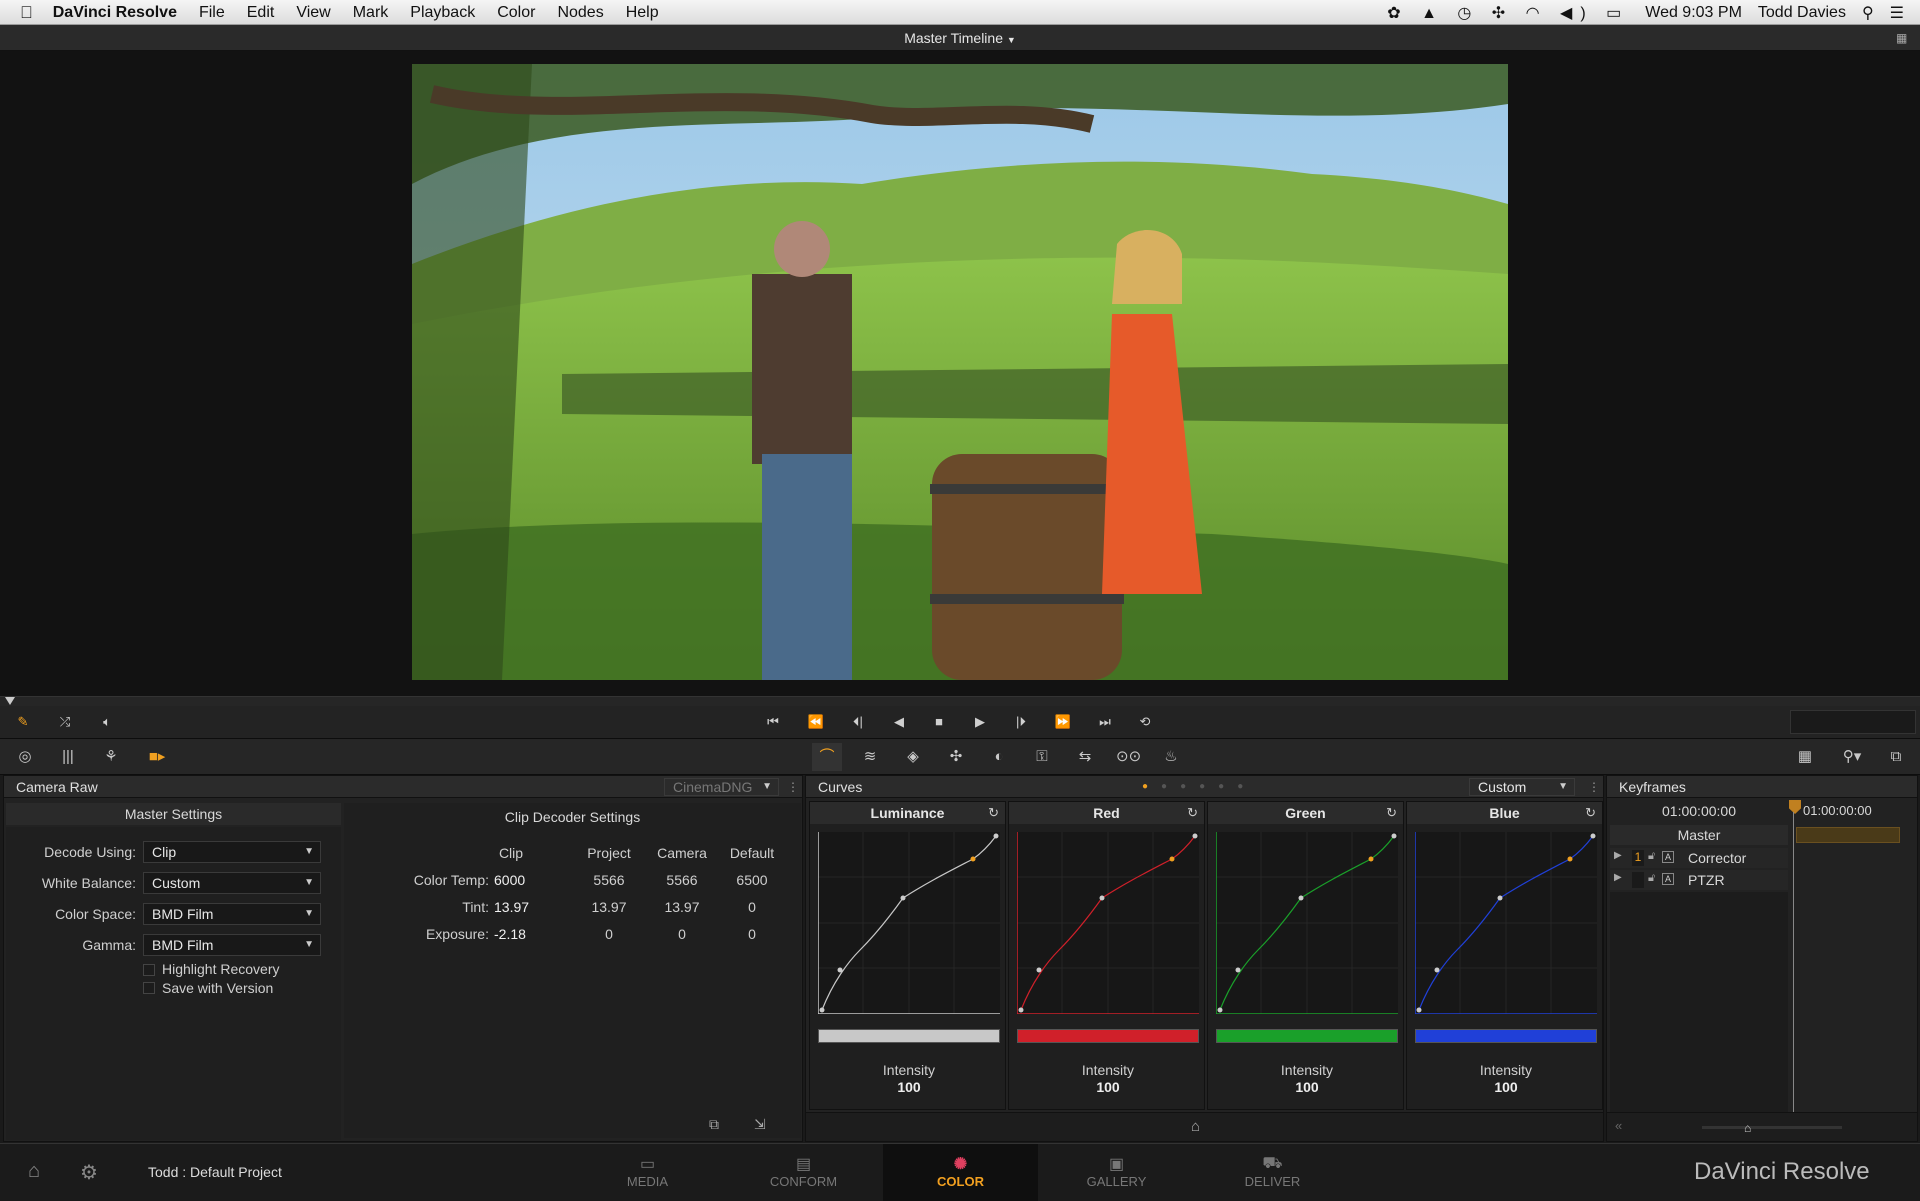  I want to click on menu-playback: Playback, so click(442, 12).